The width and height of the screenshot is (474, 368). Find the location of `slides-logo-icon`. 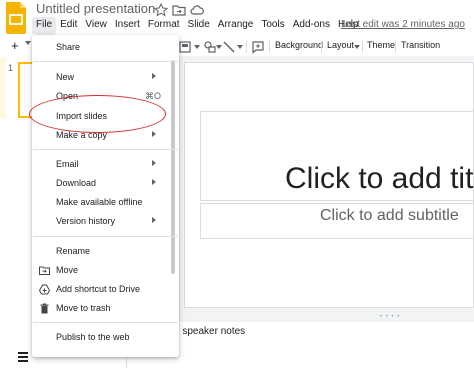

slides-logo-icon is located at coordinates (16, 18).